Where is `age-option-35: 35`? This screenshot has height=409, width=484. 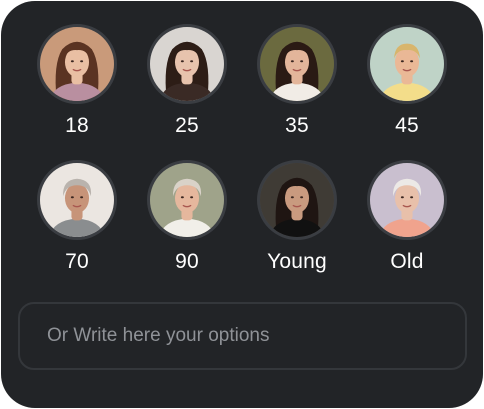 age-option-35: 35 is located at coordinates (297, 81).